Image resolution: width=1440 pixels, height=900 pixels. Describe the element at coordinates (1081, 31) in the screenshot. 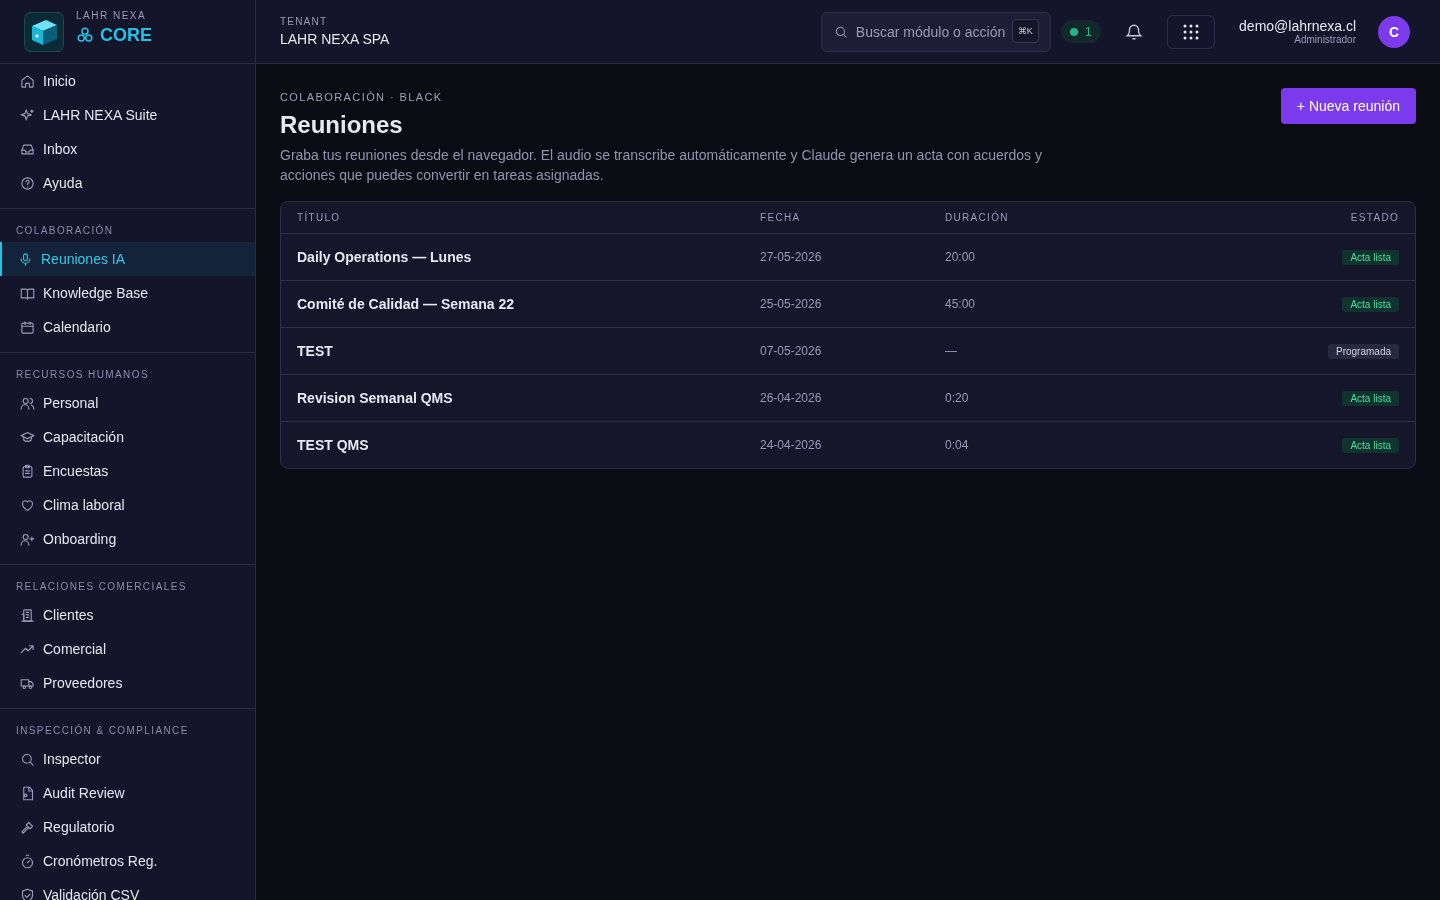

I see `online-badge: 1` at that location.